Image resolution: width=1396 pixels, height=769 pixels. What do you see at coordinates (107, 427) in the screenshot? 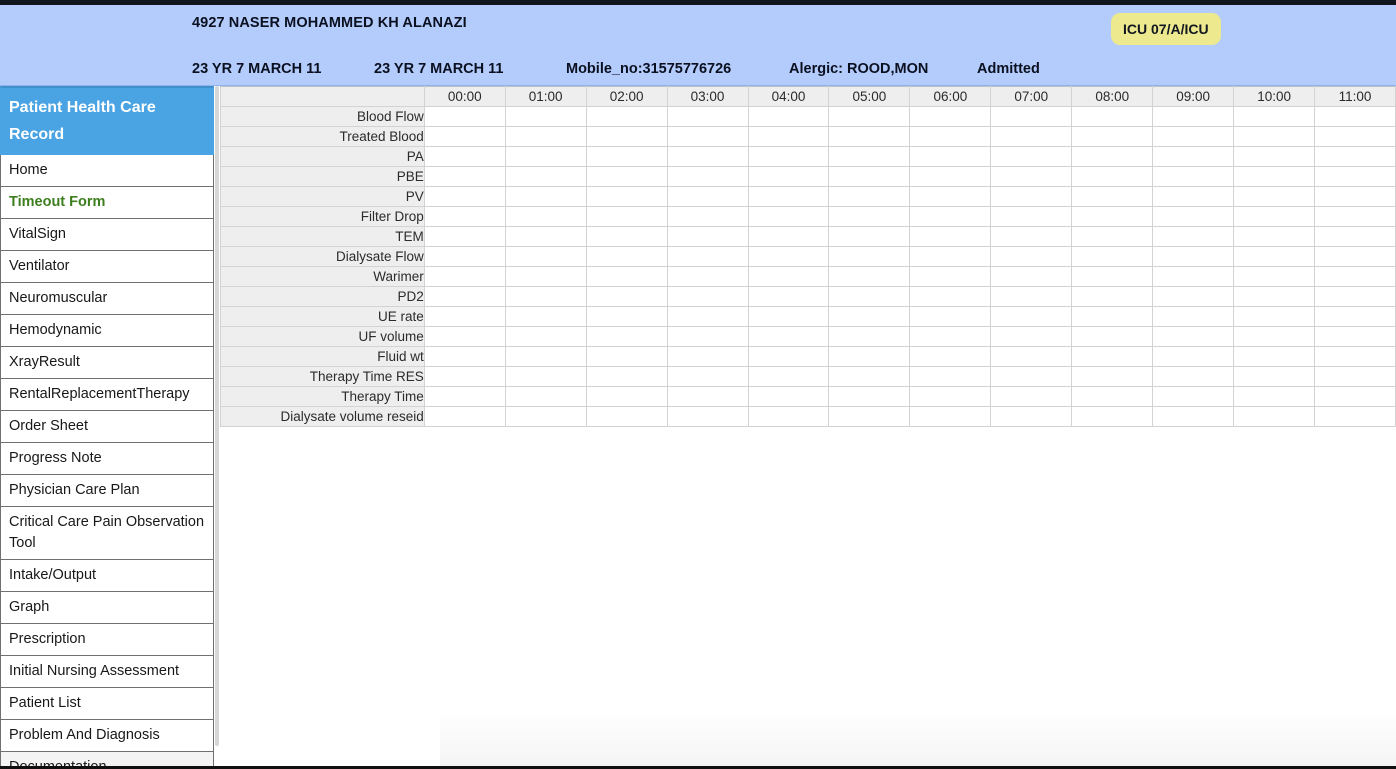
I see `sidebar-item-order-sheet: Order Sheet` at bounding box center [107, 427].